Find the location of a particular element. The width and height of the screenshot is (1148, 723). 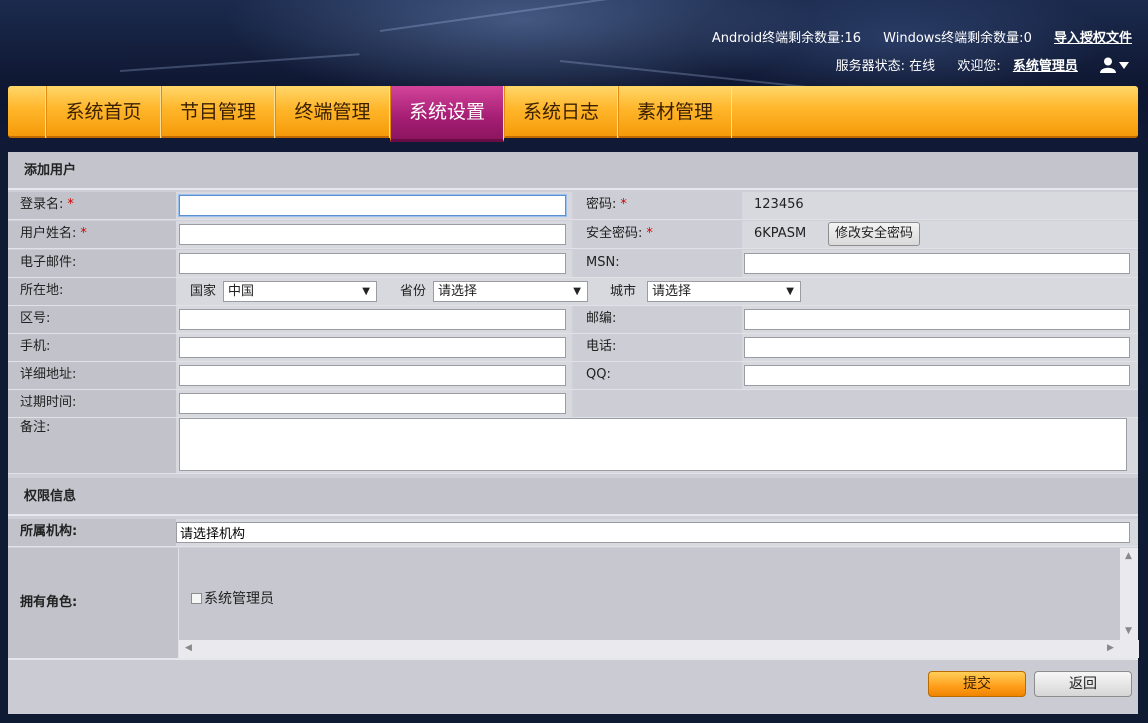

email-input is located at coordinates (372, 263).